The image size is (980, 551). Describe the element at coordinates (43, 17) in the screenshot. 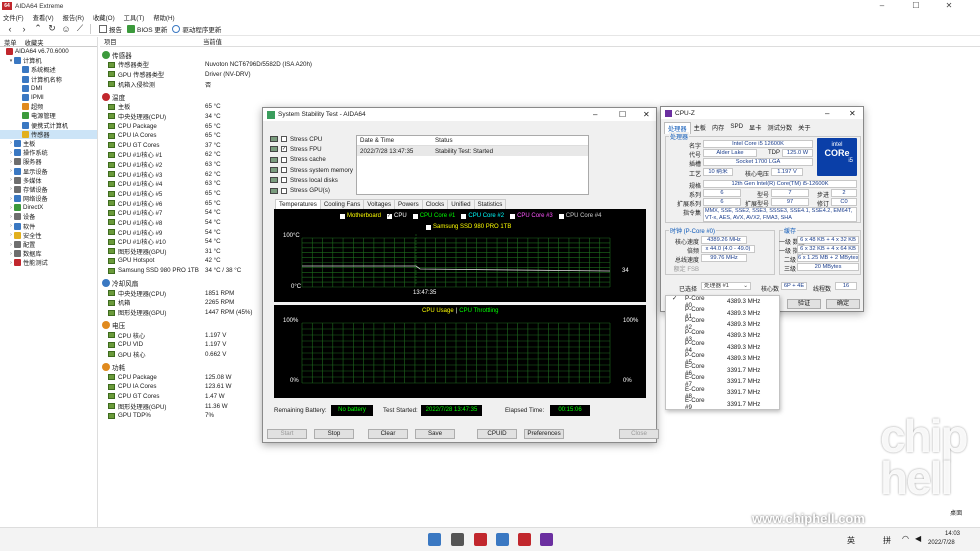

I see `menu-item: 查看(V)` at that location.